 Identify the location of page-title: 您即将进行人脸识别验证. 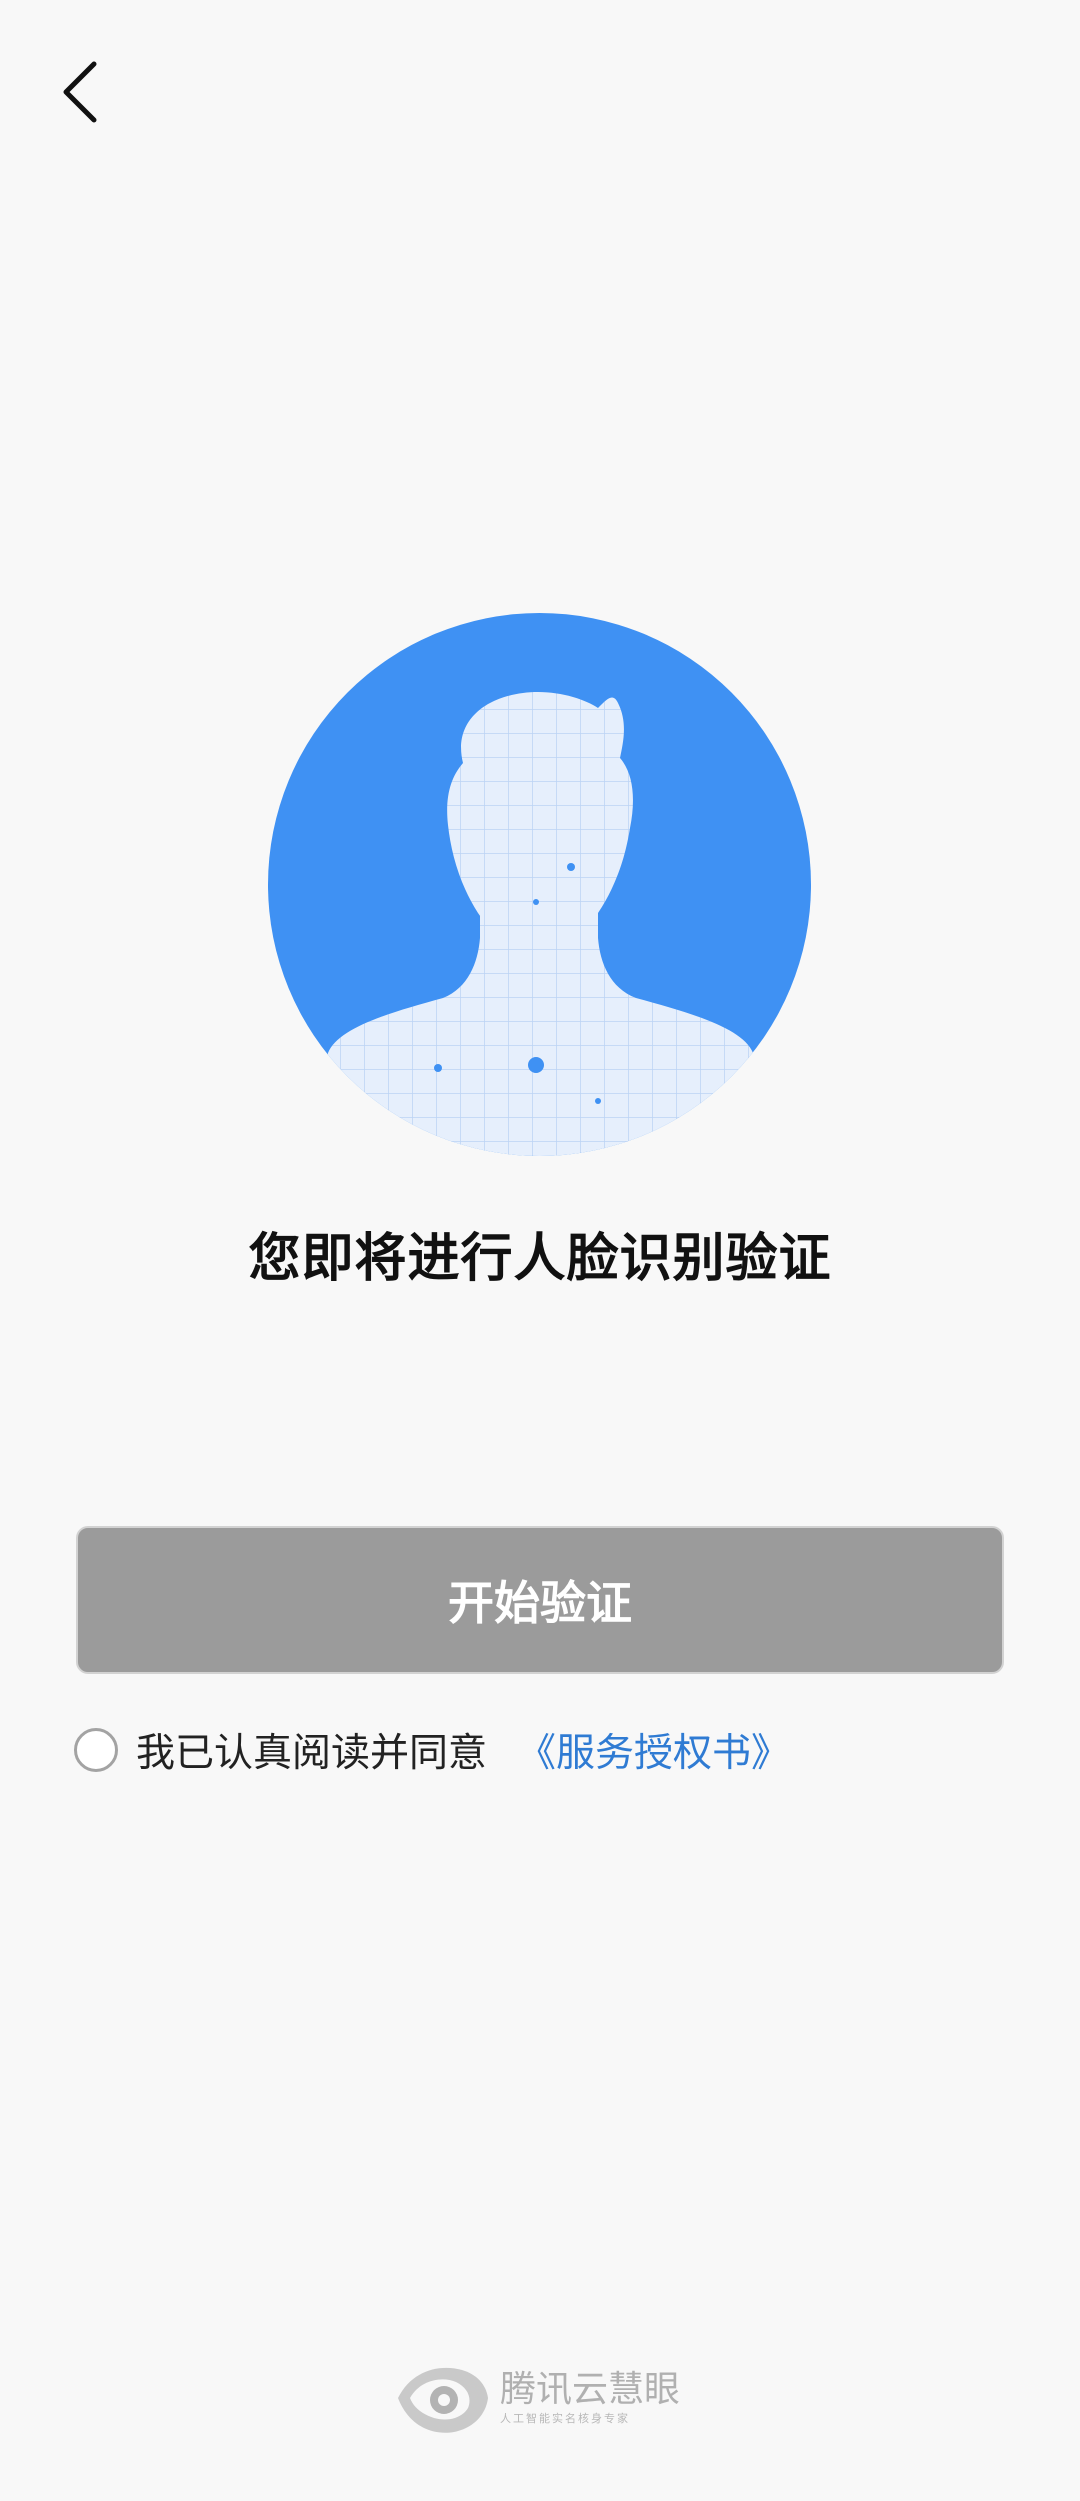
(540, 1259).